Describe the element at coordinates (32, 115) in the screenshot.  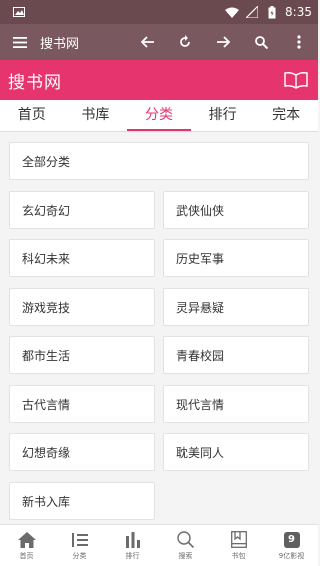
I see `tab-home: 首页` at that location.